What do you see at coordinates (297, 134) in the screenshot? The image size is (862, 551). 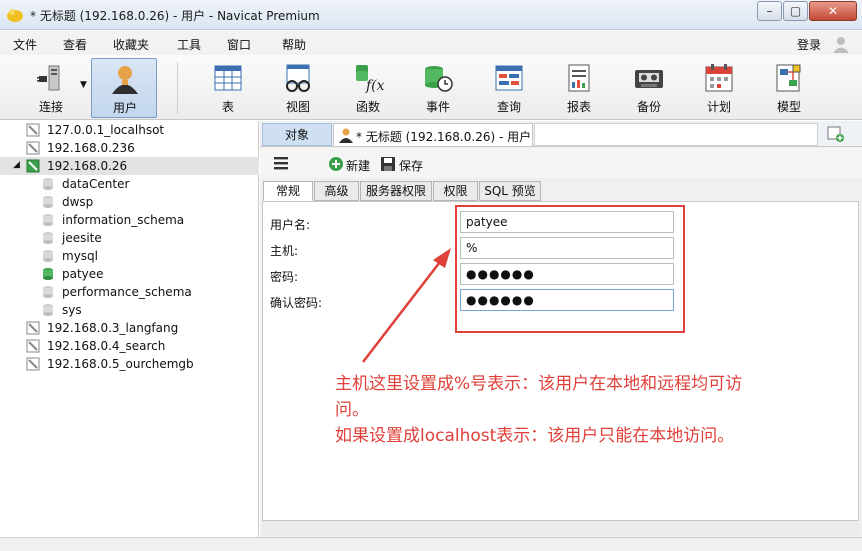 I see `tab-objects: 对象` at bounding box center [297, 134].